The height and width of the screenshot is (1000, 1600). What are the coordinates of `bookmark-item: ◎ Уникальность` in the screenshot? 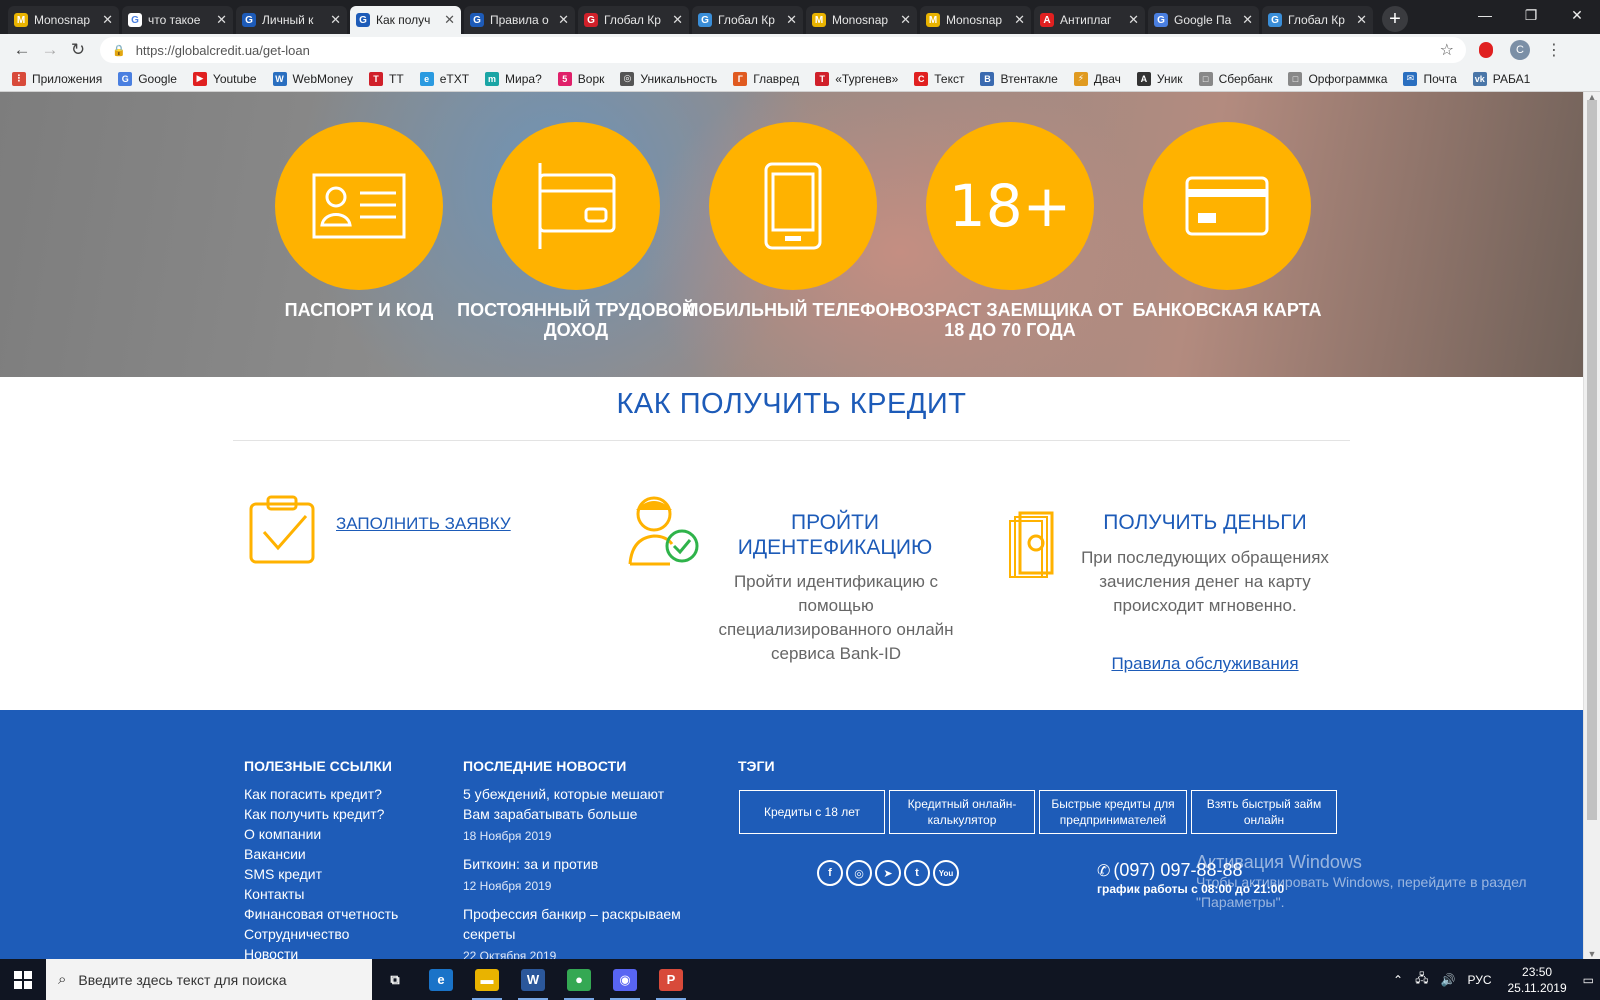 It's located at (668, 78).